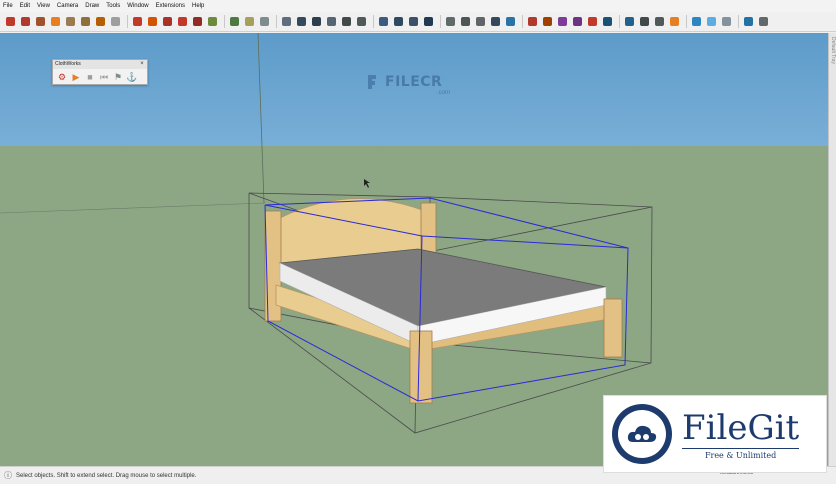 This screenshot has width=836, height=484. Describe the element at coordinates (92, 6) in the screenshot. I see `menu-draw: Draw` at that location.